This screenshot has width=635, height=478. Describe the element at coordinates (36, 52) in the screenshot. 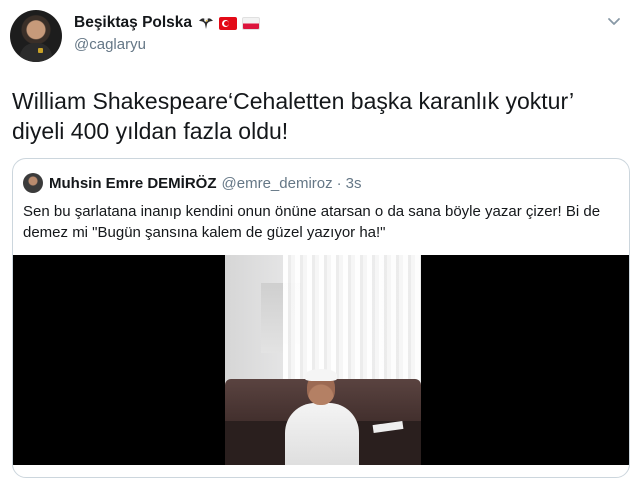

I see `avatar-shirt` at that location.